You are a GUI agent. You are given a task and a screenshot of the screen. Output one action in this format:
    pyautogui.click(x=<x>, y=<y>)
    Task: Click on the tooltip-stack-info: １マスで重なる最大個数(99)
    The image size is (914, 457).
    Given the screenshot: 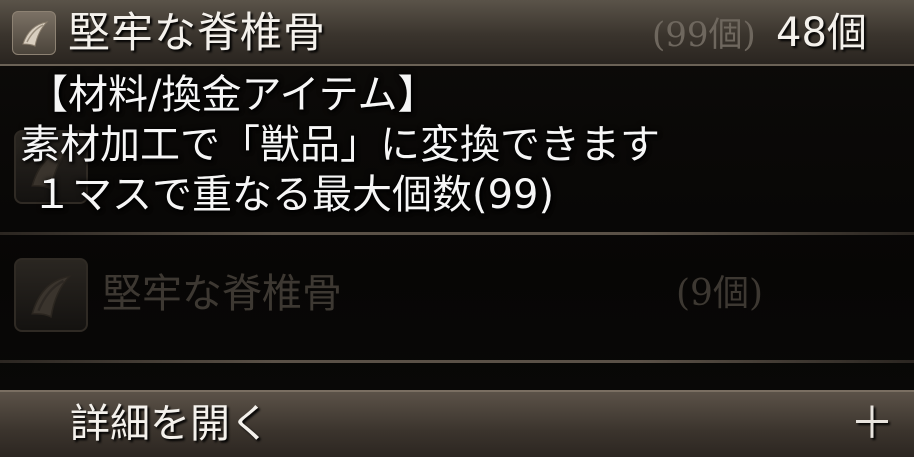 What is the action you would take?
    pyautogui.click(x=293, y=195)
    